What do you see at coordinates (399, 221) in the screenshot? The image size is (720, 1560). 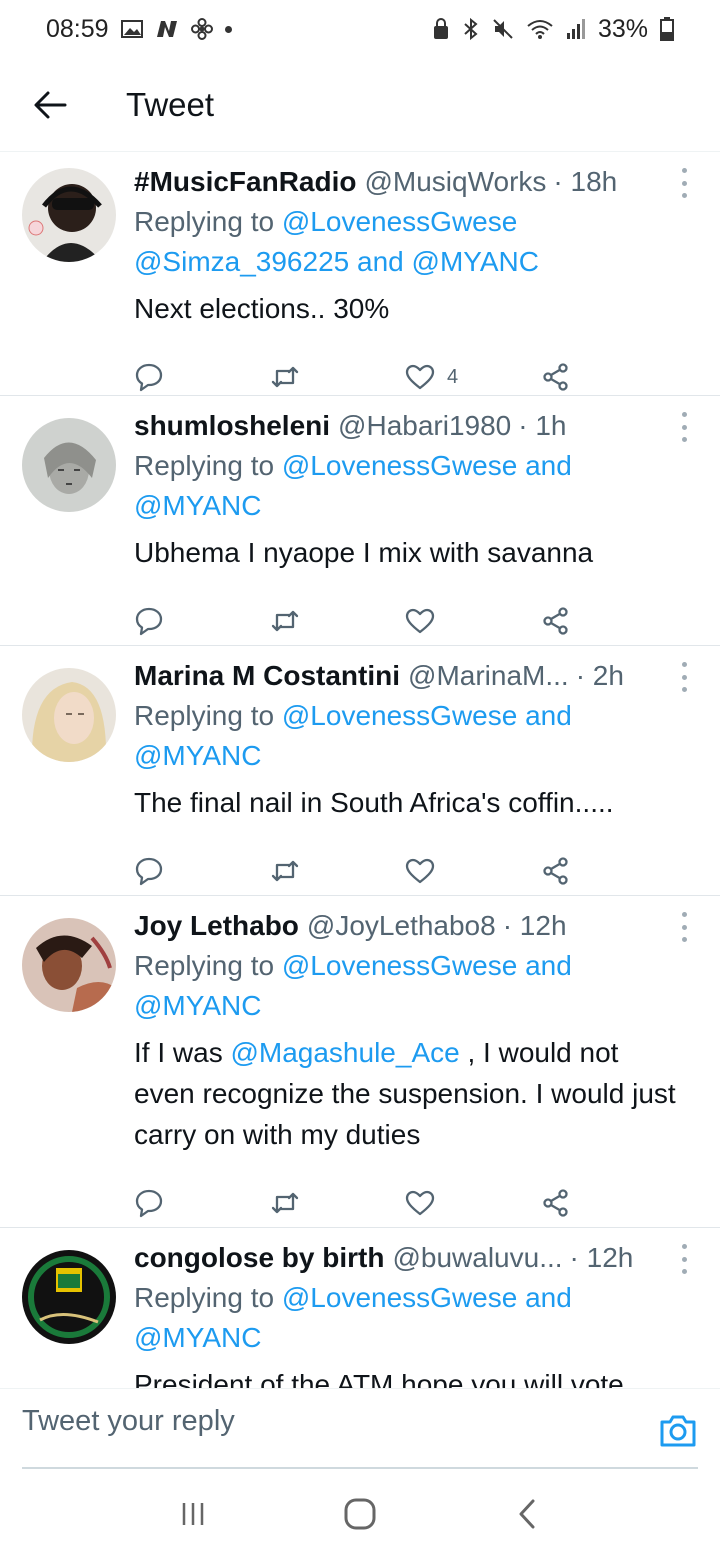 I see `mention-link: @LovenessGwese` at bounding box center [399, 221].